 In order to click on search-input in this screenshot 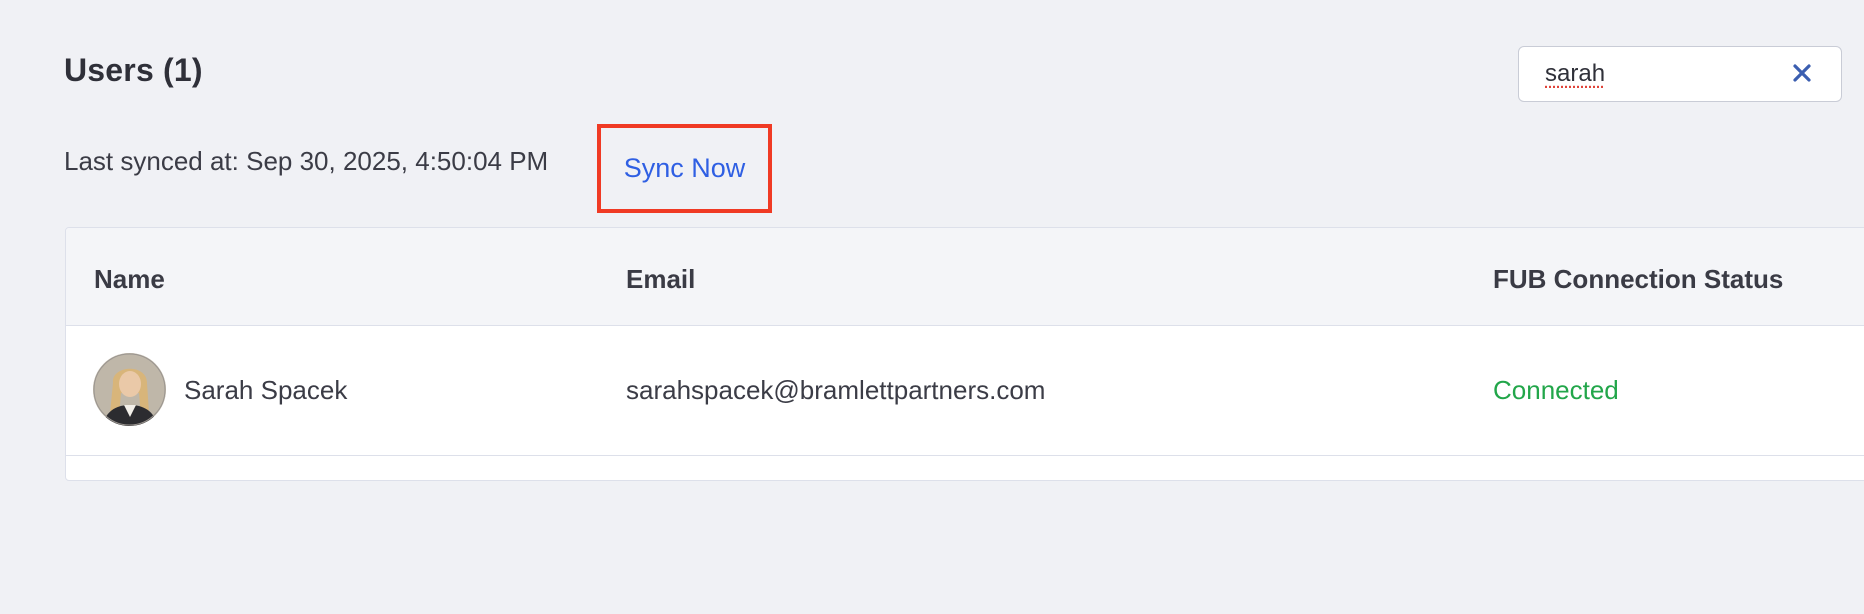, I will do `click(1660, 73)`.